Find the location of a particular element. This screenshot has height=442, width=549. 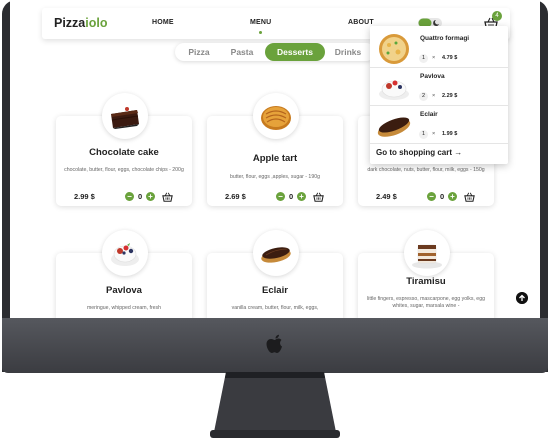

brand-logo: Pizzaiolo is located at coordinates (80, 23).